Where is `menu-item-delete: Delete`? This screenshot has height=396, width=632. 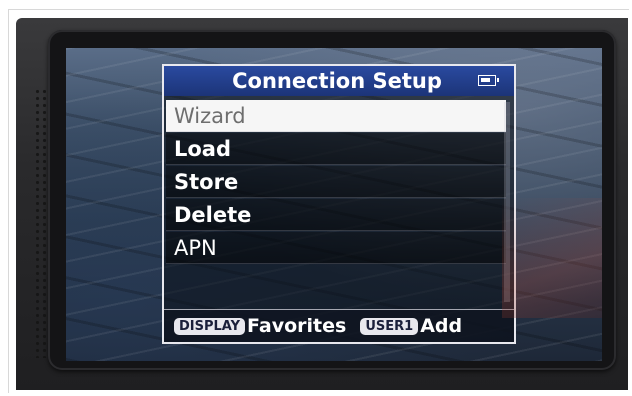 menu-item-delete: Delete is located at coordinates (336, 215).